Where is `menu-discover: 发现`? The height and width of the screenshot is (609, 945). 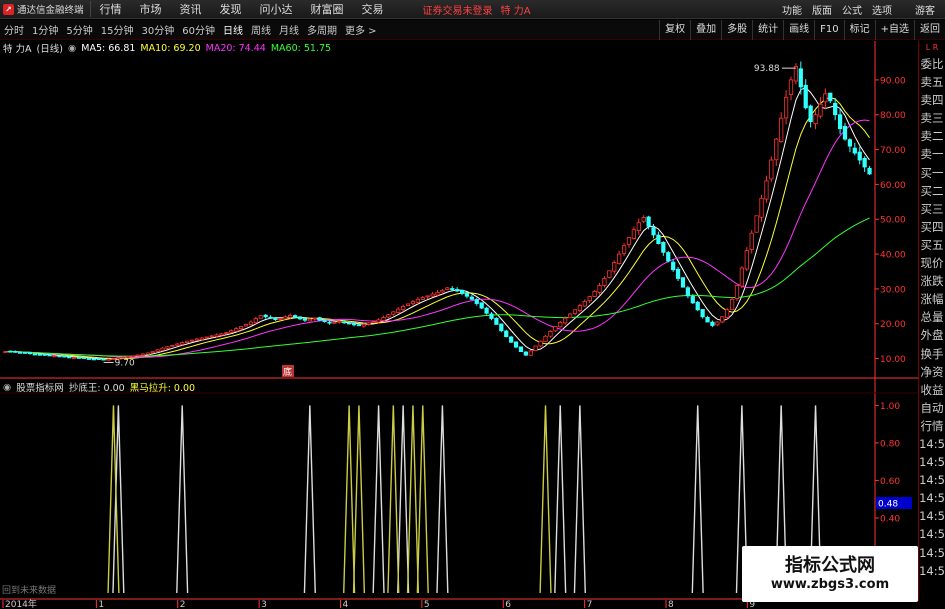 menu-discover: 发现 is located at coordinates (231, 9).